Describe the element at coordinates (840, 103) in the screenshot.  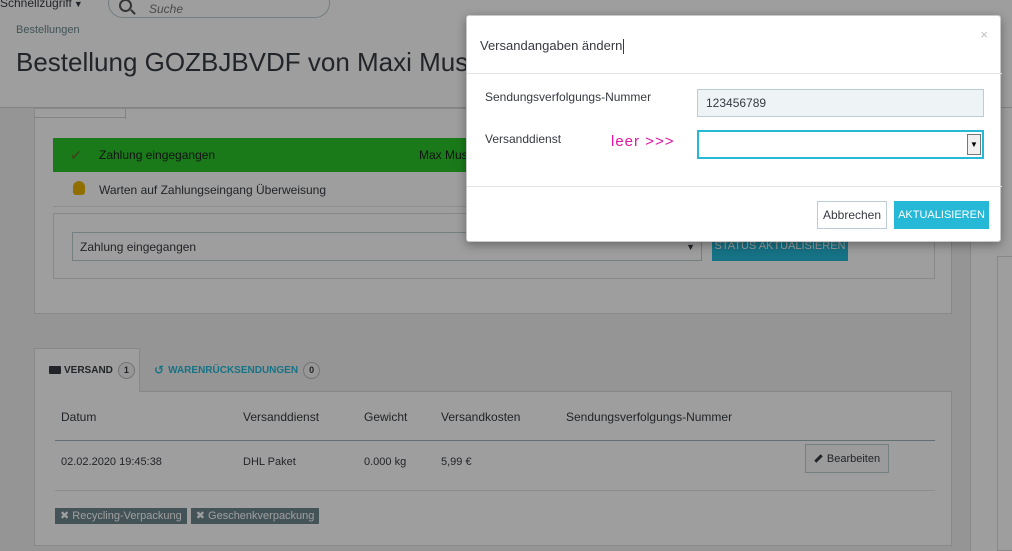
I see `tracking-number-input: 123456789` at that location.